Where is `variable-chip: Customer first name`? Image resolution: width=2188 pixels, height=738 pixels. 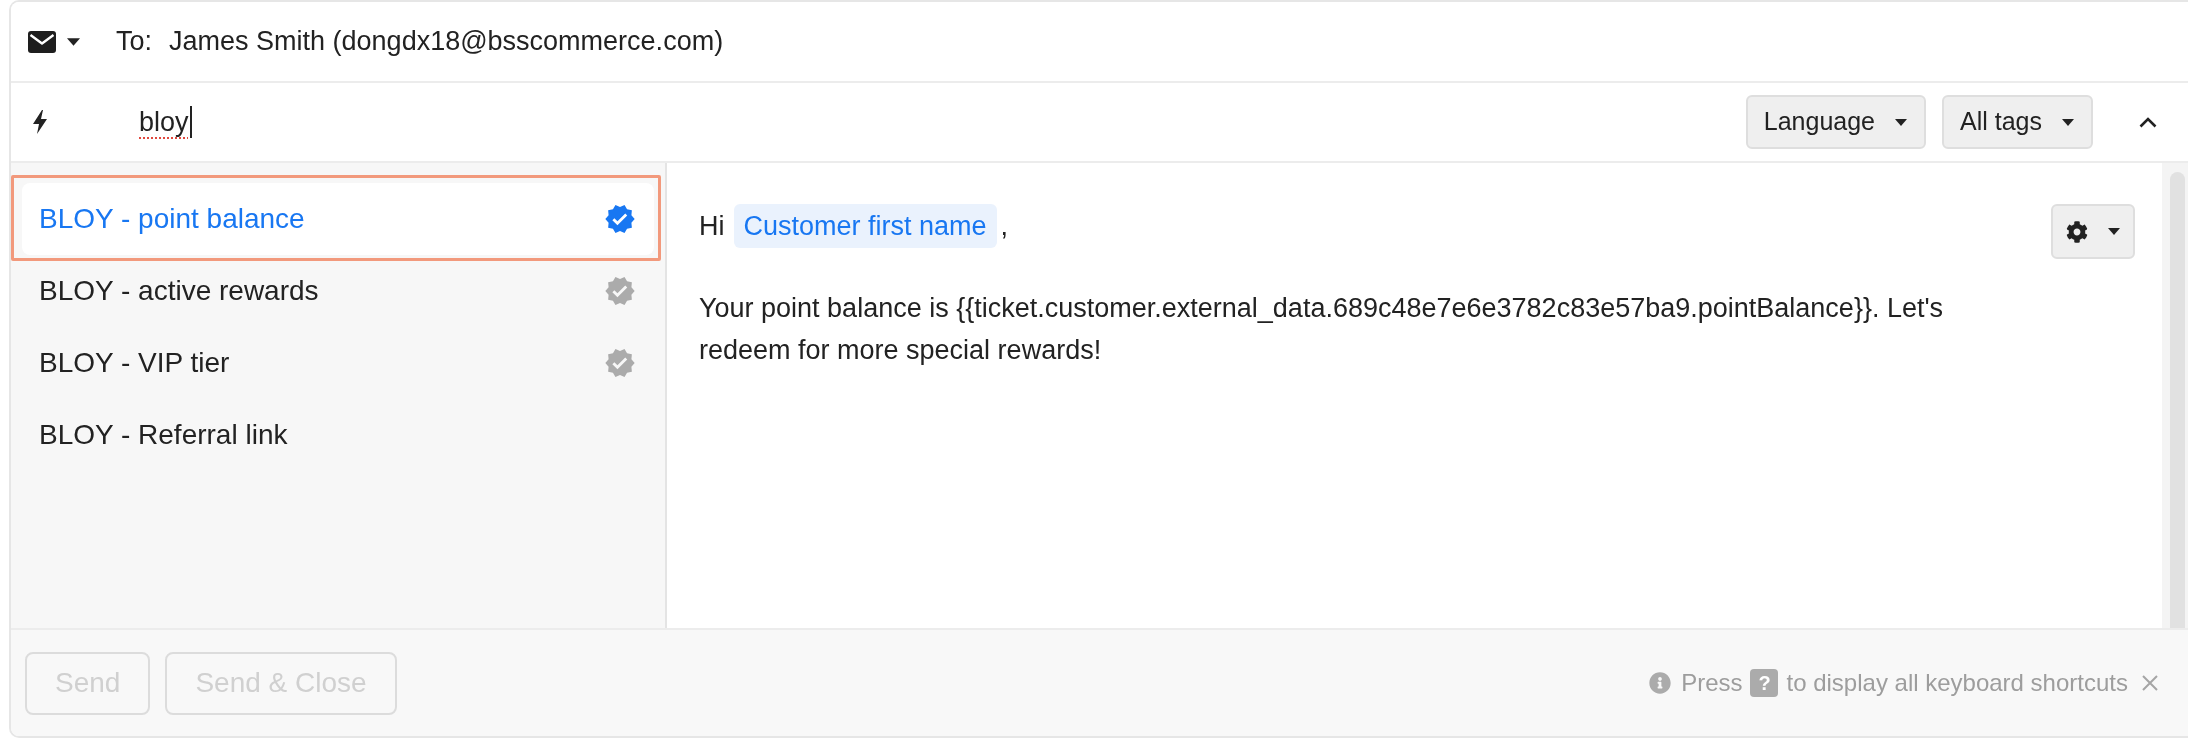 variable-chip: Customer first name is located at coordinates (865, 226).